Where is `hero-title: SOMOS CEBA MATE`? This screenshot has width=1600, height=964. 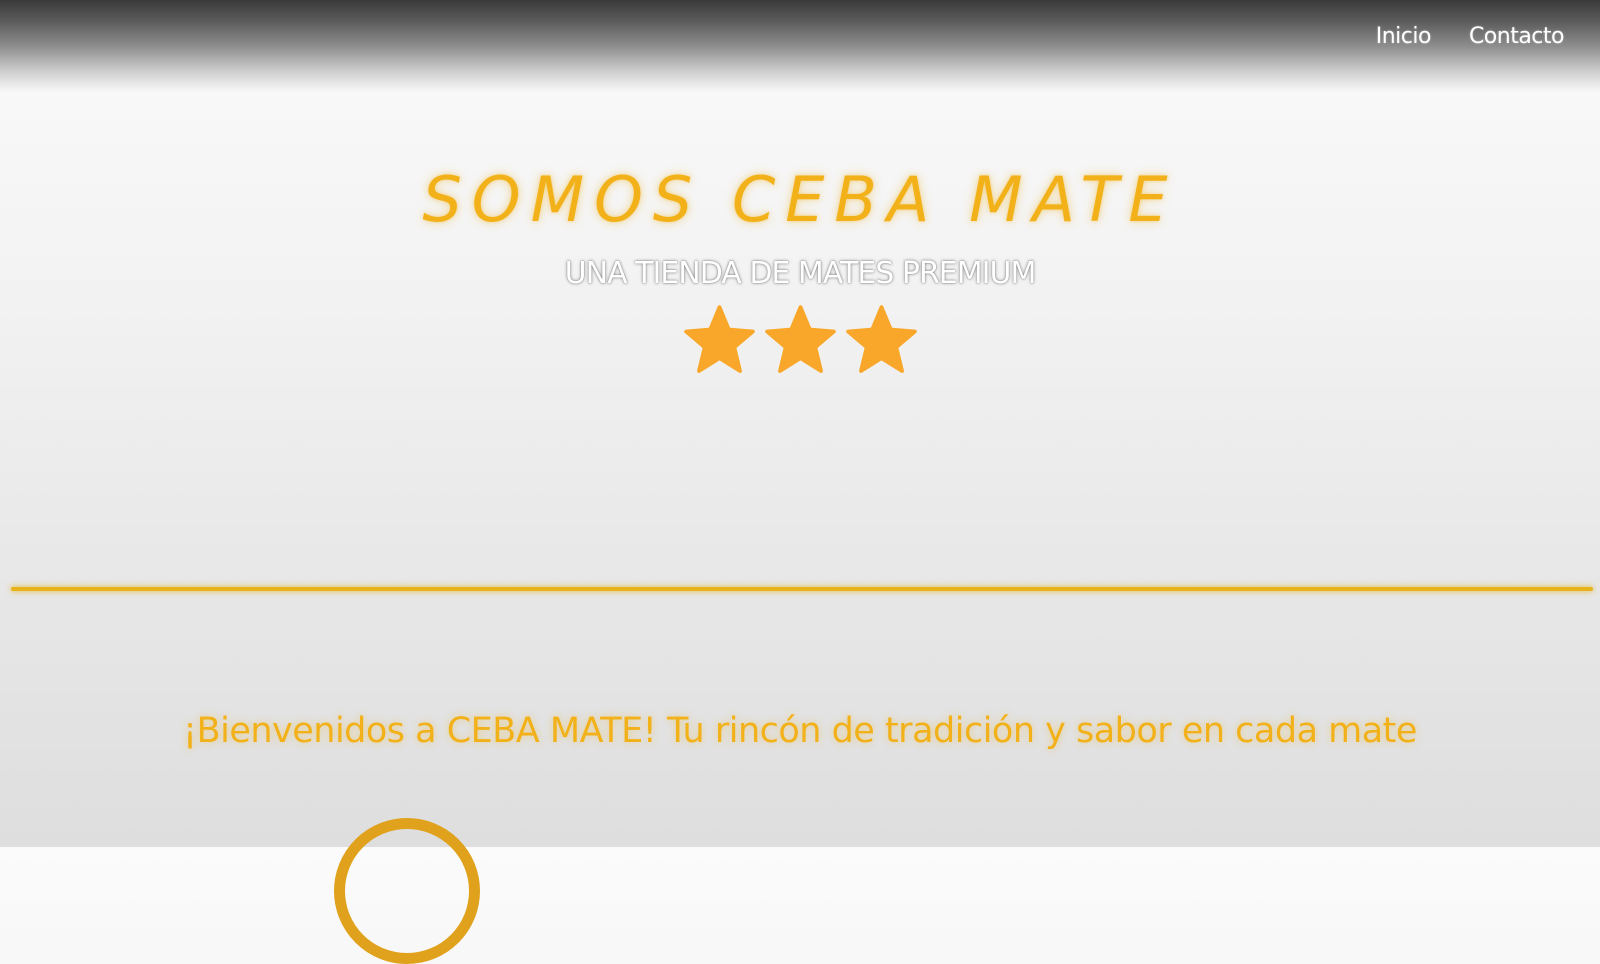 hero-title: SOMOS CEBA MATE is located at coordinates (800, 199).